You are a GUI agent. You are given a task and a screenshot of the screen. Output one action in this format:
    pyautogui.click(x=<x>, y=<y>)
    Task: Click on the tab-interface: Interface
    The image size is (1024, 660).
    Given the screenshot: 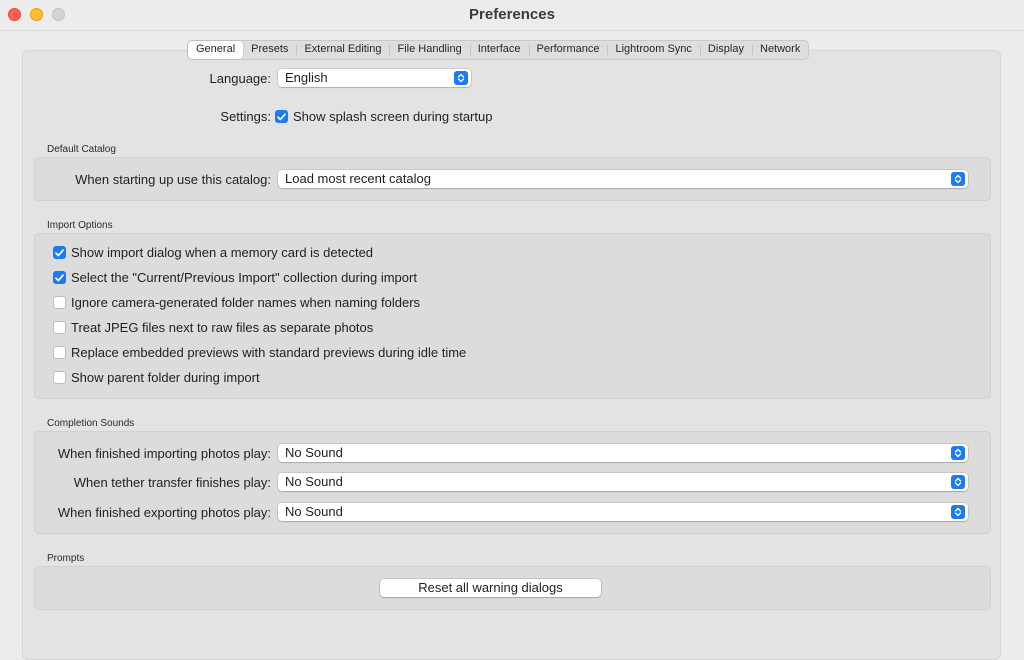 What is the action you would take?
    pyautogui.click(x=499, y=50)
    